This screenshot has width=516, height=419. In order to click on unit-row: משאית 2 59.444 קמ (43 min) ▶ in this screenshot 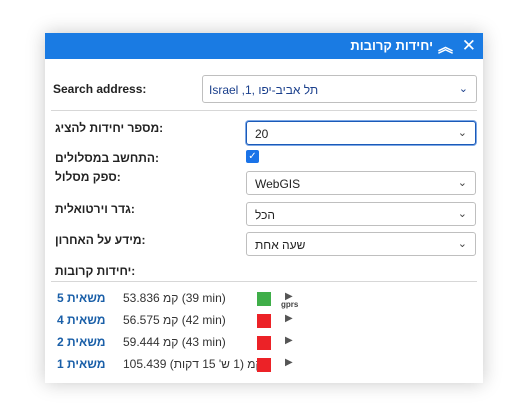, I will do `click(267, 343)`.